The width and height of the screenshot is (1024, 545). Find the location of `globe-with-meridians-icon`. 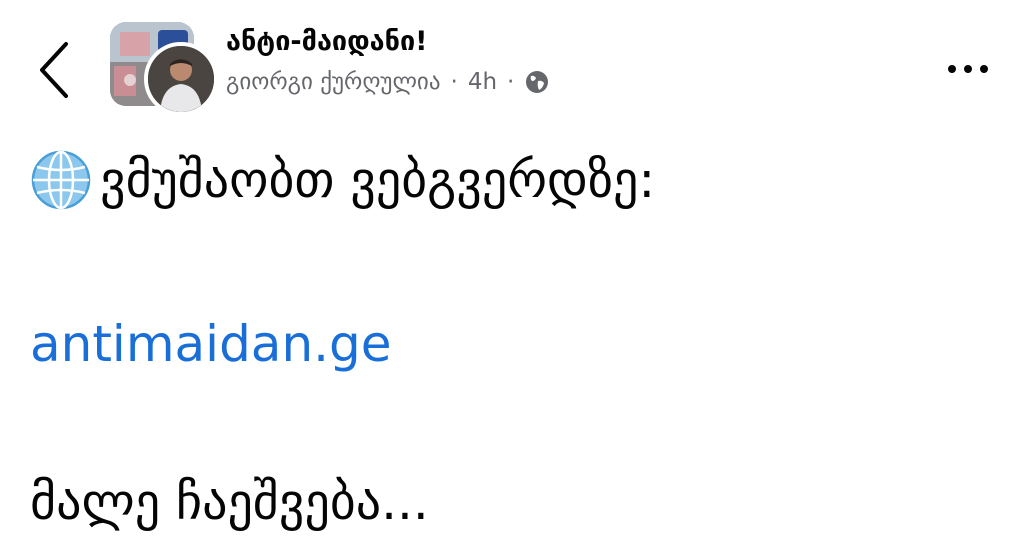

globe-with-meridians-icon is located at coordinates (61, 180).